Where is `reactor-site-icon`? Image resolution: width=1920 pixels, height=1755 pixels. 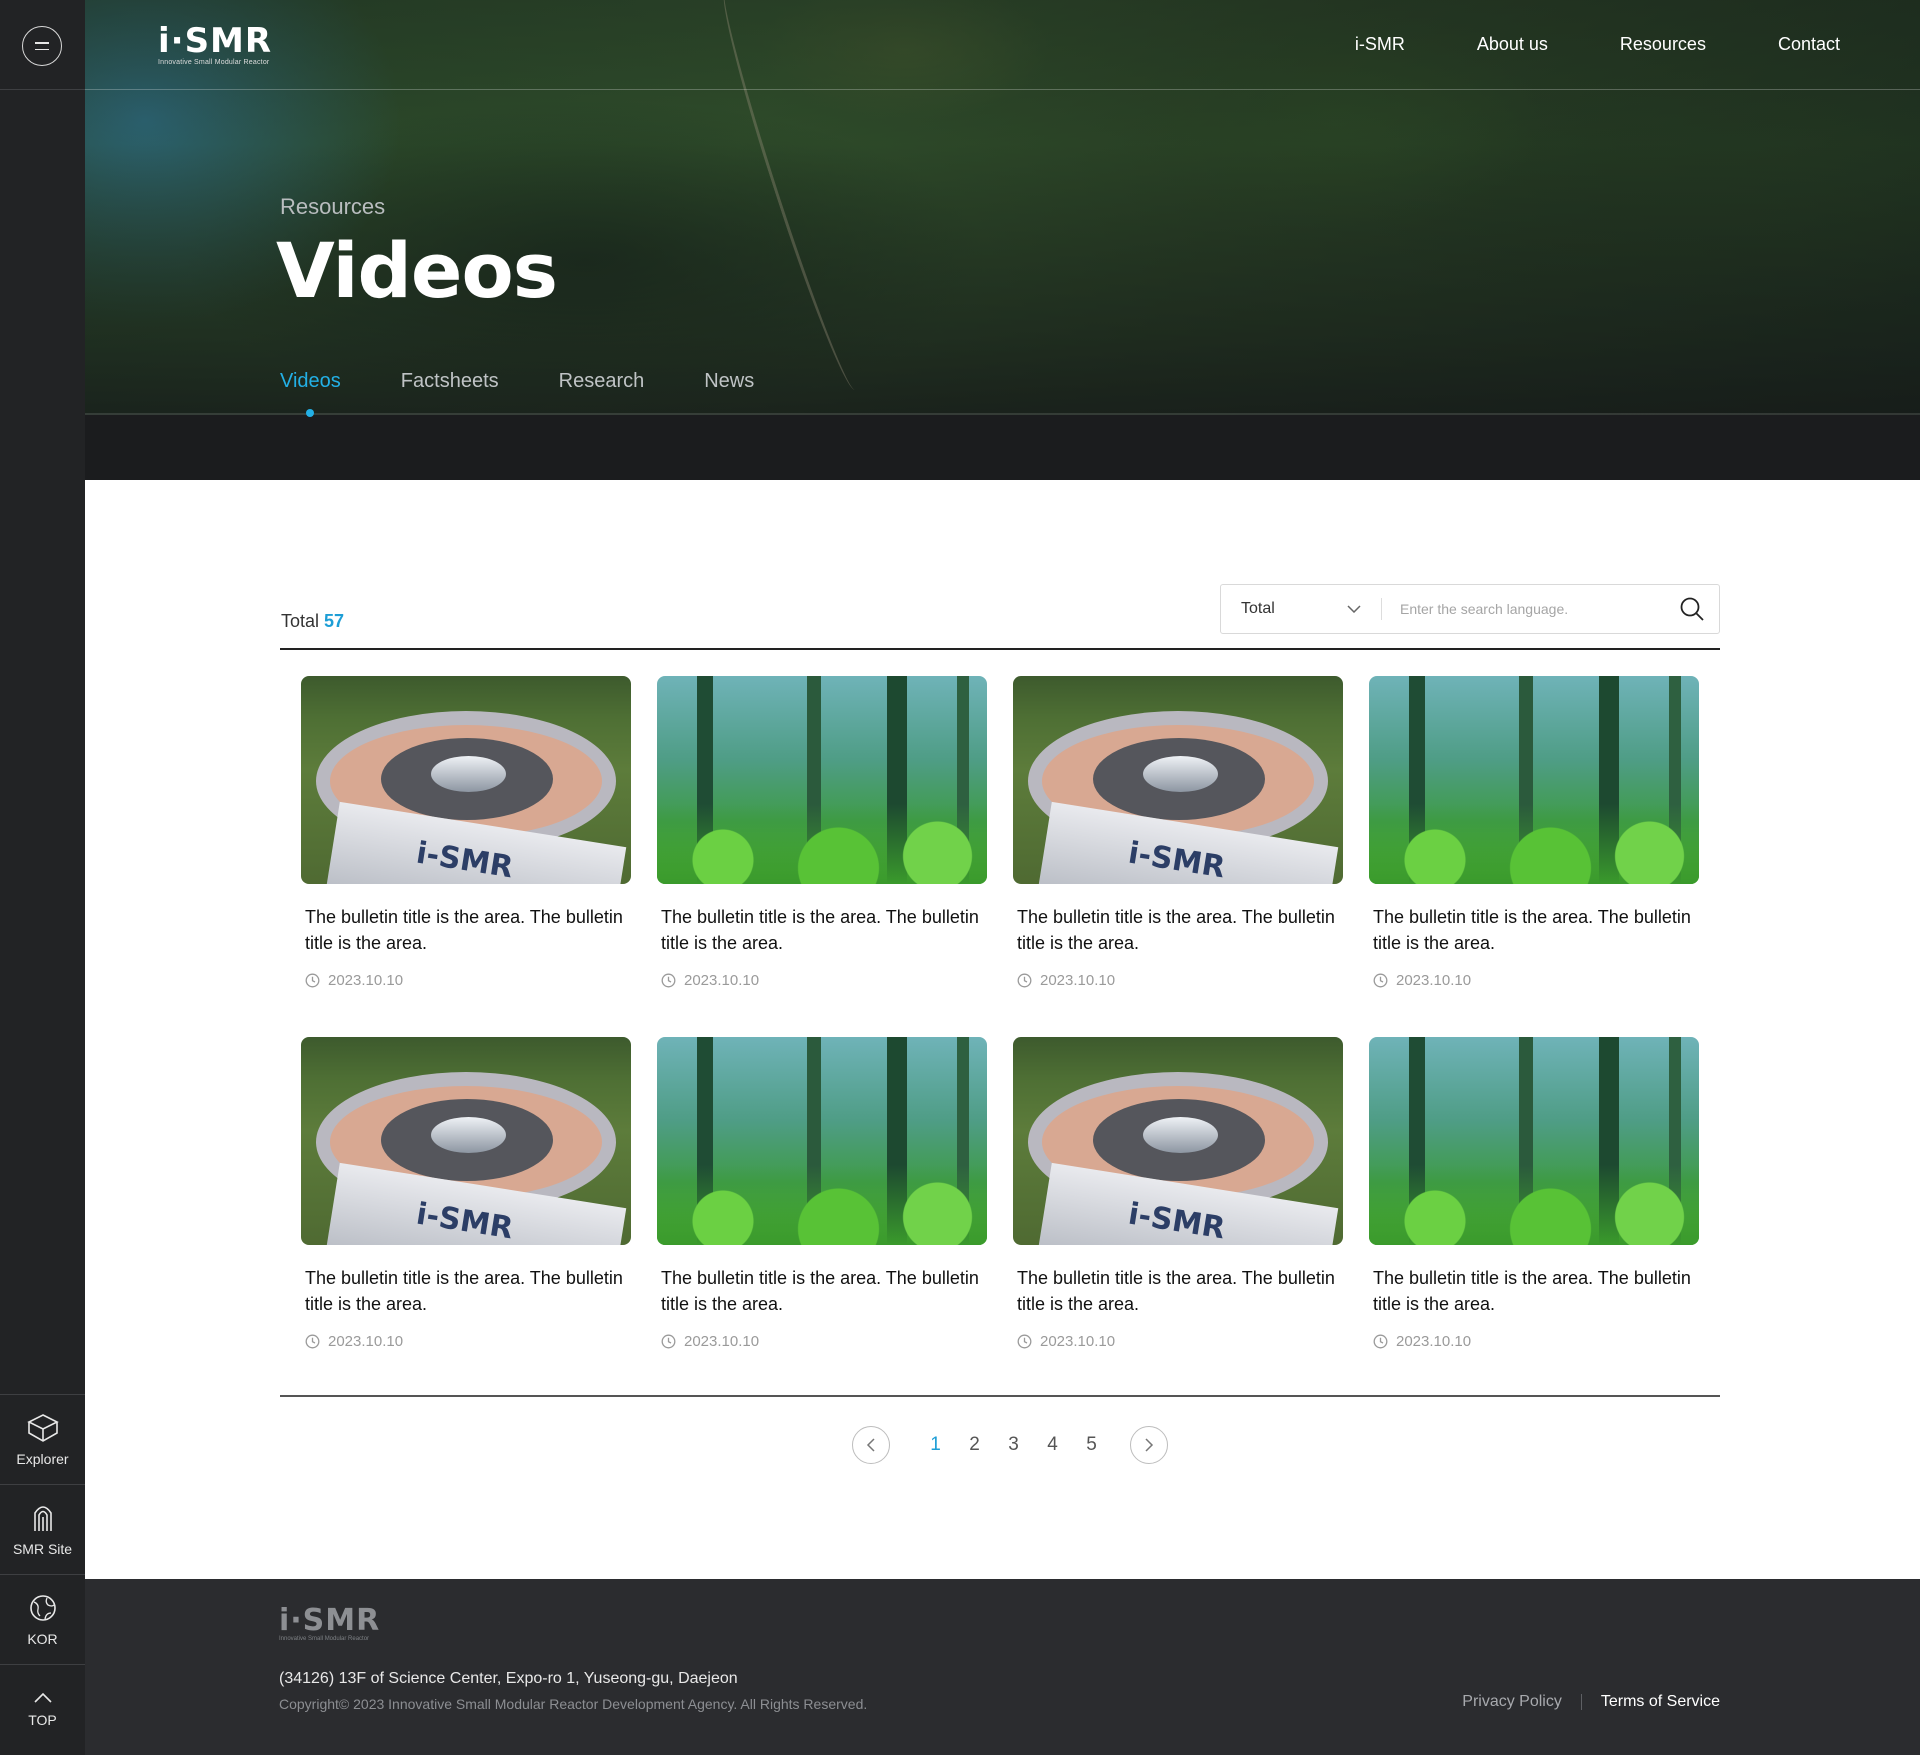
reactor-site-icon is located at coordinates (42, 1518).